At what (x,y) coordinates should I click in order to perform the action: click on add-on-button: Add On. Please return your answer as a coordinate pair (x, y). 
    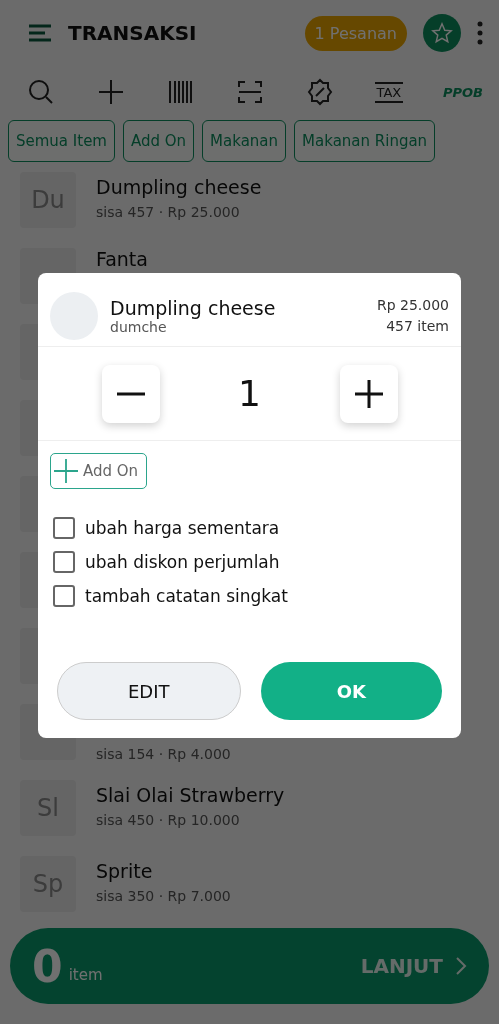
    Looking at the image, I should click on (99, 471).